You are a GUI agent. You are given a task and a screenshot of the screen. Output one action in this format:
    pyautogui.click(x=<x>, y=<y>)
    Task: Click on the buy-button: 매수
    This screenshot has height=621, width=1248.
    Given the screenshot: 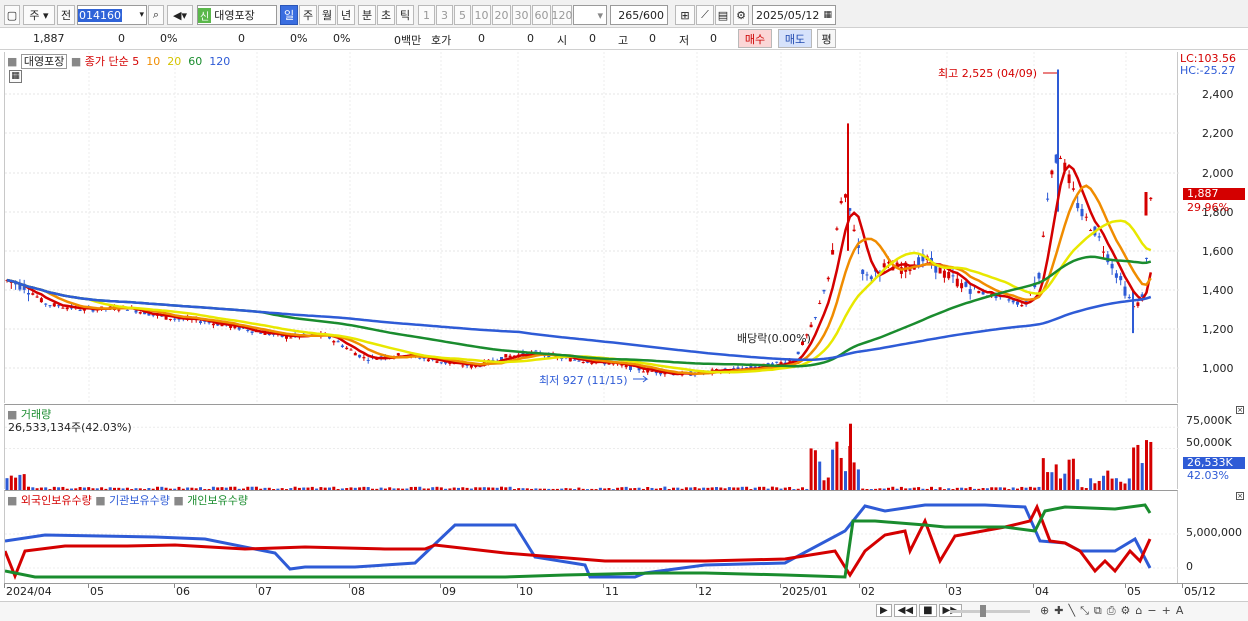 What is the action you would take?
    pyautogui.click(x=755, y=38)
    